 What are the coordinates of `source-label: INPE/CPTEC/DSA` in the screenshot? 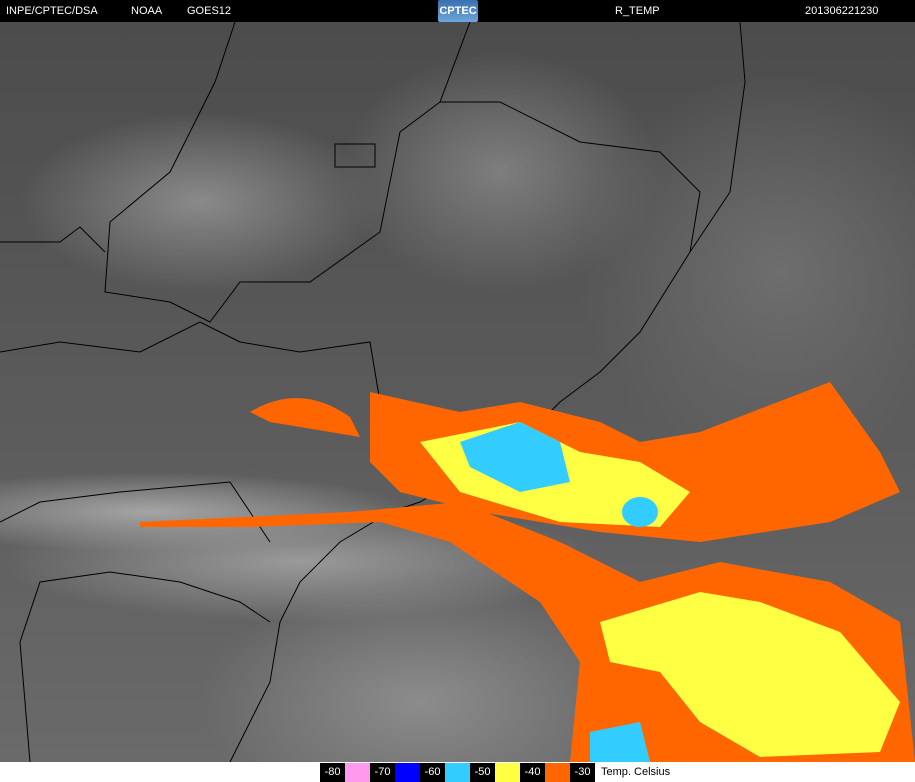 It's located at (52, 11).